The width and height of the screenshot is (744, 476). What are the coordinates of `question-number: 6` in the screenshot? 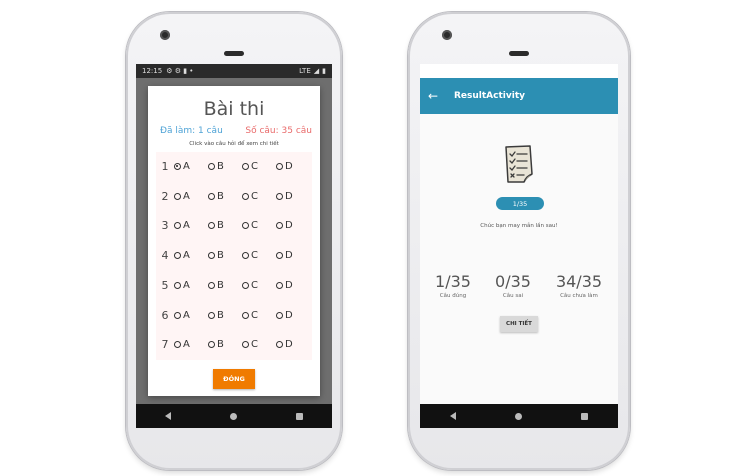 It's located at (165, 315).